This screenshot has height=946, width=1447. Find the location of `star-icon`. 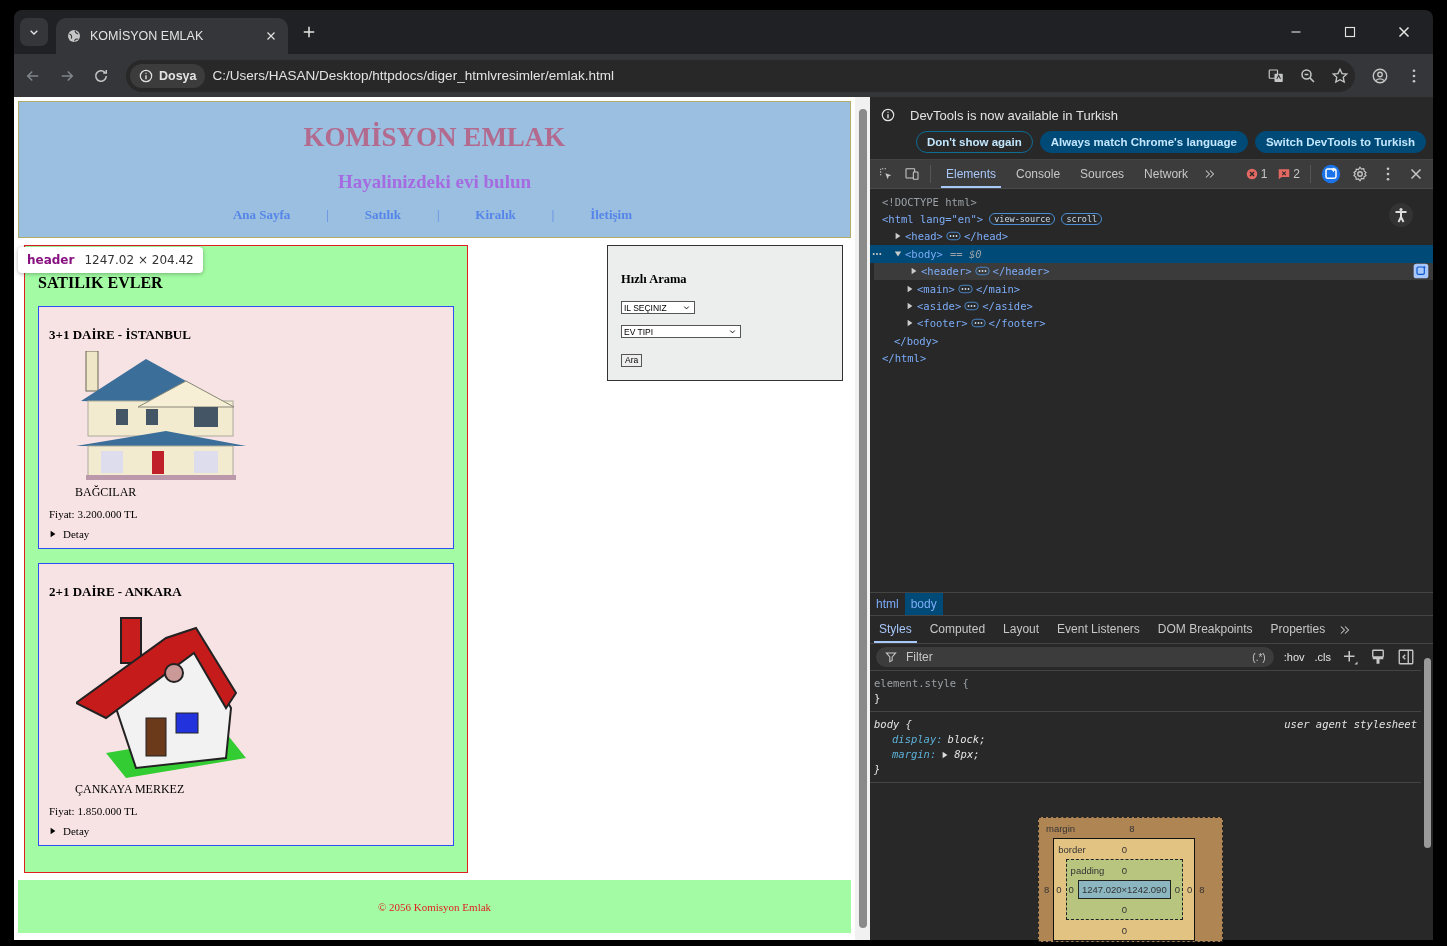

star-icon is located at coordinates (1340, 75).